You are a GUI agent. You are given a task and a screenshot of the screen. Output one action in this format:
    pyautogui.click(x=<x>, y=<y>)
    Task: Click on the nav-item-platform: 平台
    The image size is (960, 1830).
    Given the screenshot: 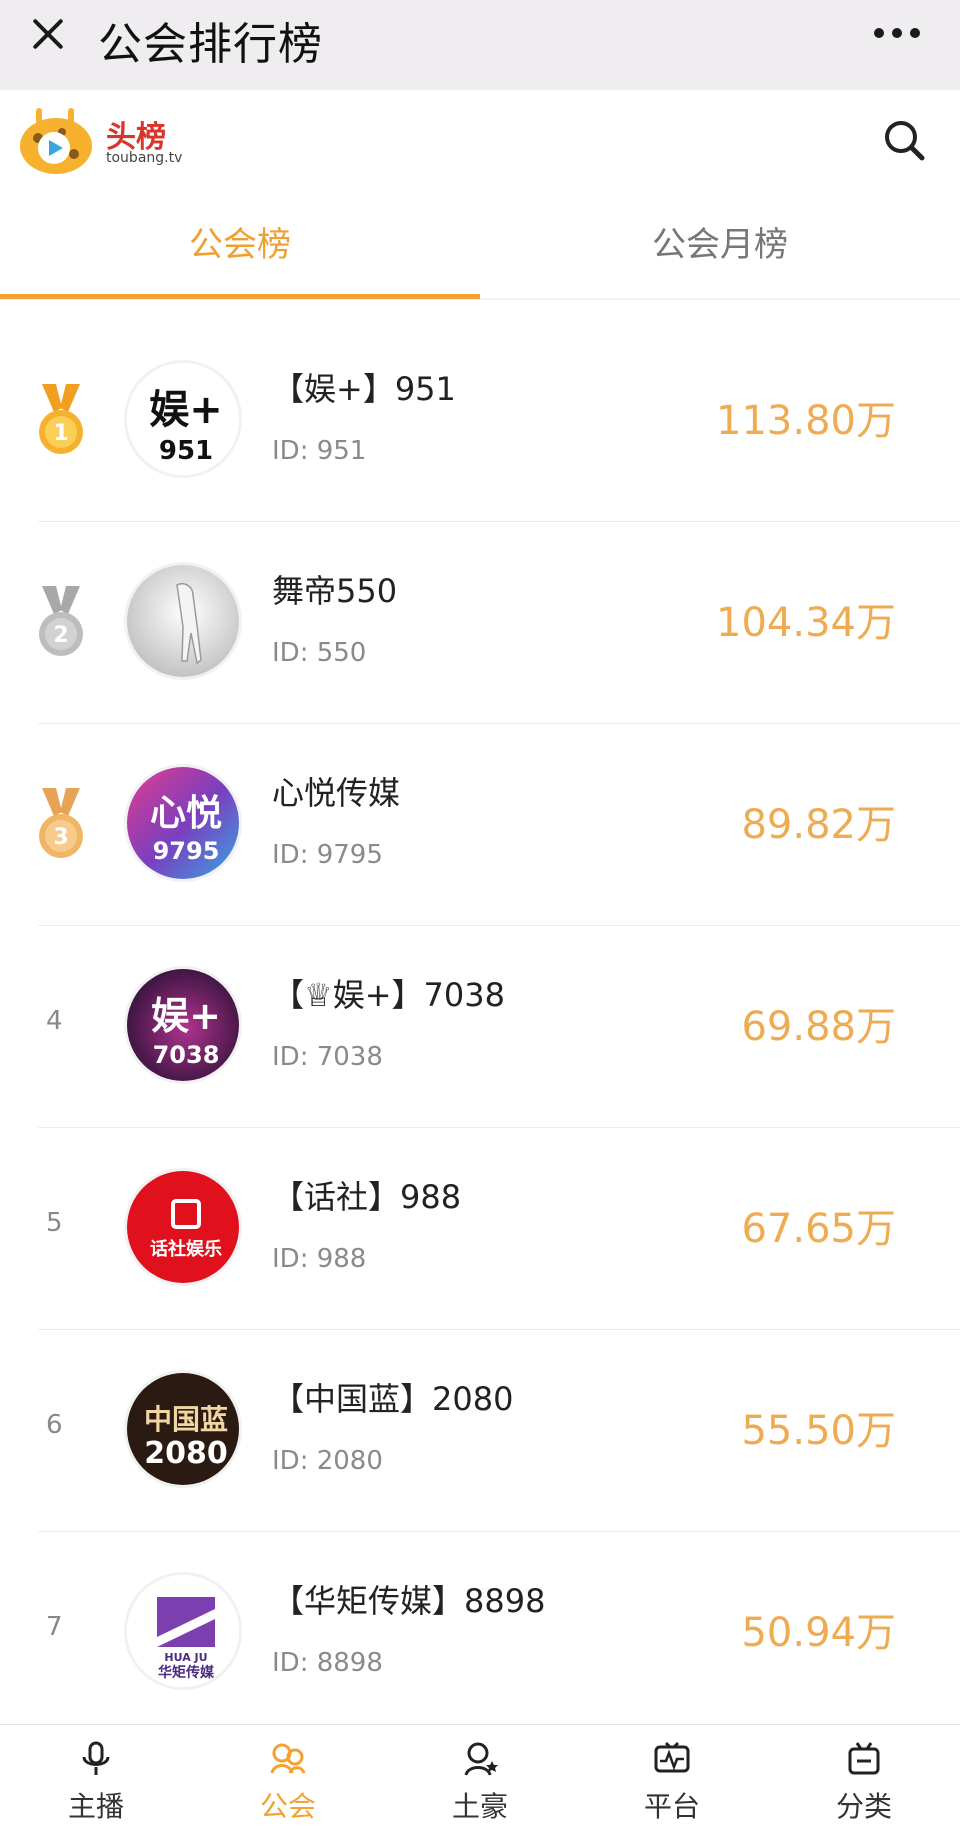 What is the action you would take?
    pyautogui.click(x=672, y=1777)
    